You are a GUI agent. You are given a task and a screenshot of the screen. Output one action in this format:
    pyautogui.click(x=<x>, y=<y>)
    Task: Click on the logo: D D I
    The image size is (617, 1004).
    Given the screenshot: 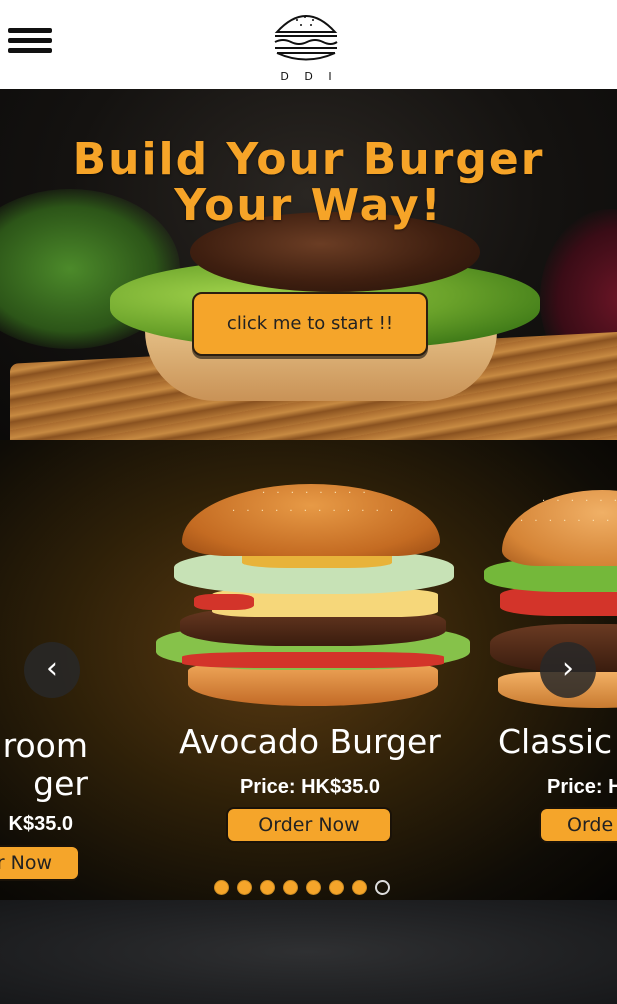 What is the action you would take?
    pyautogui.click(x=306, y=45)
    